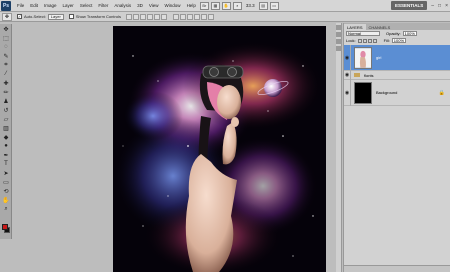 This screenshot has width=450, height=272. I want to click on healing-tool-icon: ✚, so click(6, 83).